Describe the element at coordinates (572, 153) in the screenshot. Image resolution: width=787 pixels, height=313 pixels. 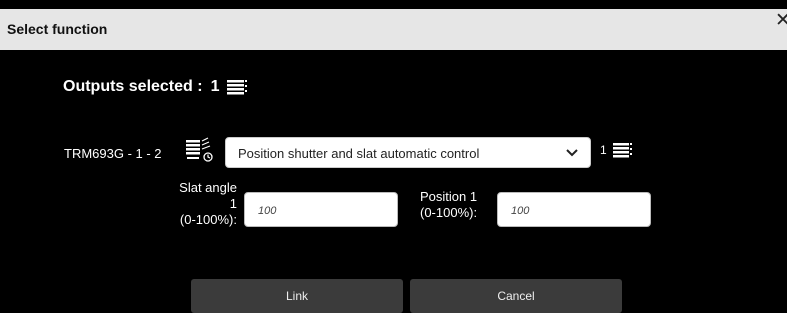
I see `chevron-down-icon` at that location.